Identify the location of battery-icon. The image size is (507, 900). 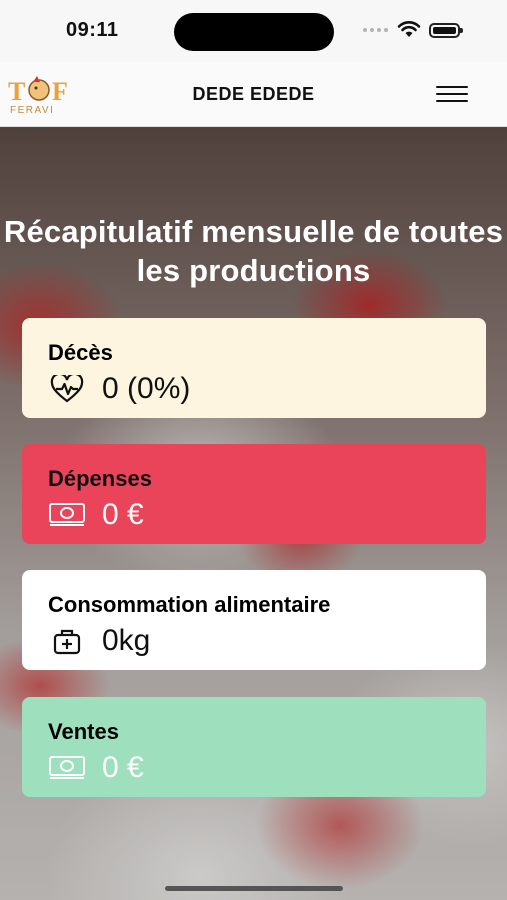
(446, 30).